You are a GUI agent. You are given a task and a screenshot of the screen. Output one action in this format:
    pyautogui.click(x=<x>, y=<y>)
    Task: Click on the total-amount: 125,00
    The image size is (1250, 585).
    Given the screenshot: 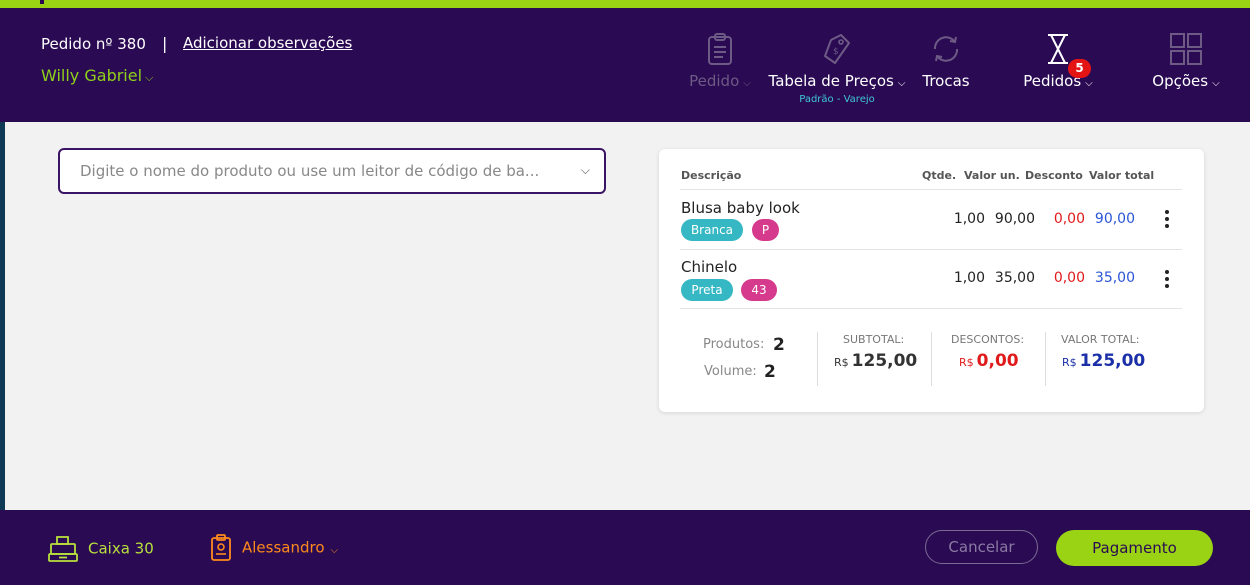 What is the action you would take?
    pyautogui.click(x=1112, y=361)
    